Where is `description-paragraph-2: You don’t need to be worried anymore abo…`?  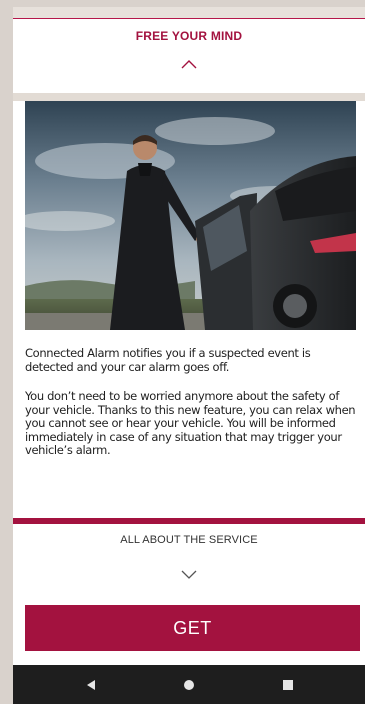 description-paragraph-2: You don’t need to be worried anymore abo… is located at coordinates (190, 423).